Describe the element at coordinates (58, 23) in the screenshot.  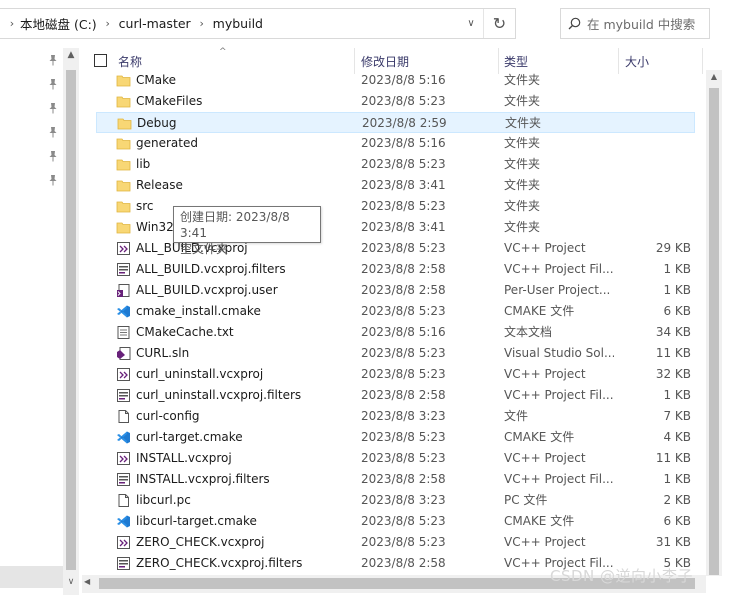
I see `breadcrumb-item-drive: 本地磁盘 (C:)` at that location.